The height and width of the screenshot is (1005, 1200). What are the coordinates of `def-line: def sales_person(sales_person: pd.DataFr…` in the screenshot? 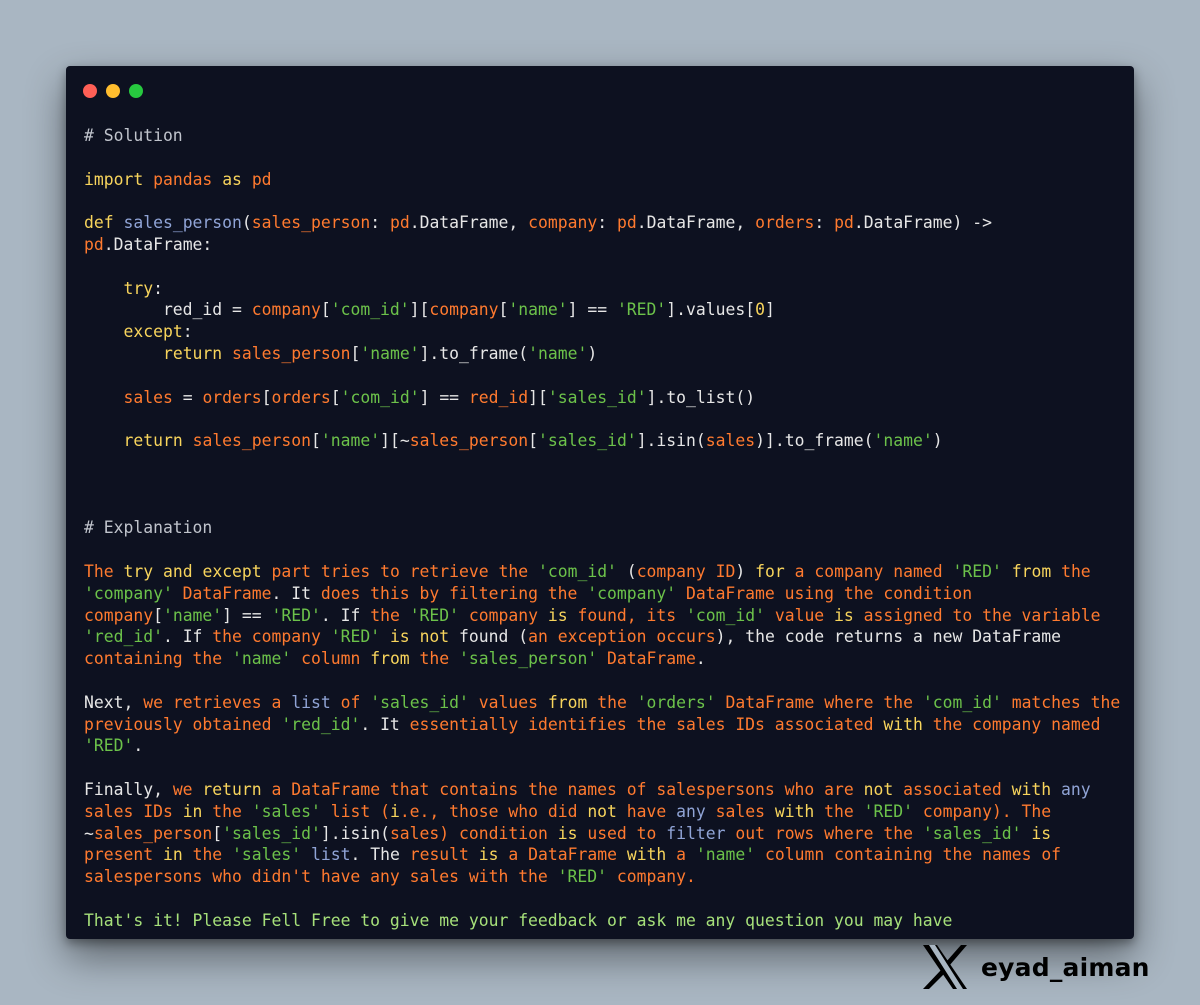 It's located at (538, 223).